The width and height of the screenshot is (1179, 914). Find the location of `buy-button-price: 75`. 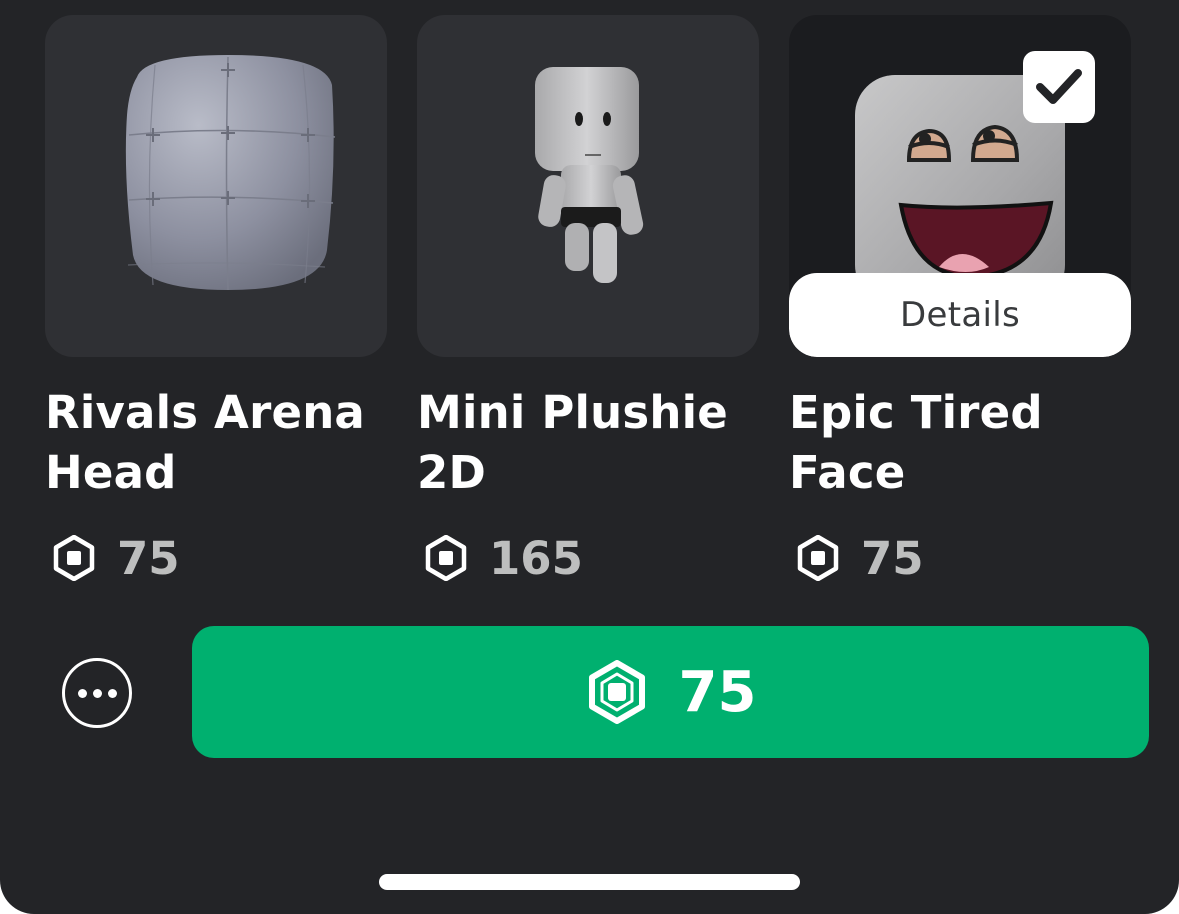

buy-button-price: 75 is located at coordinates (717, 692).